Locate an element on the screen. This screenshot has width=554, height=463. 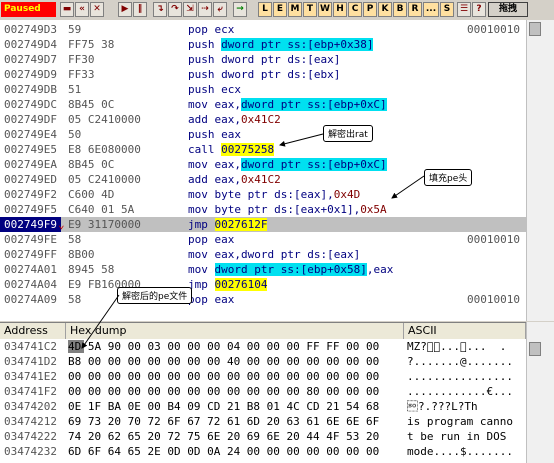
run-icon: ▶ is located at coordinates (125, 9).